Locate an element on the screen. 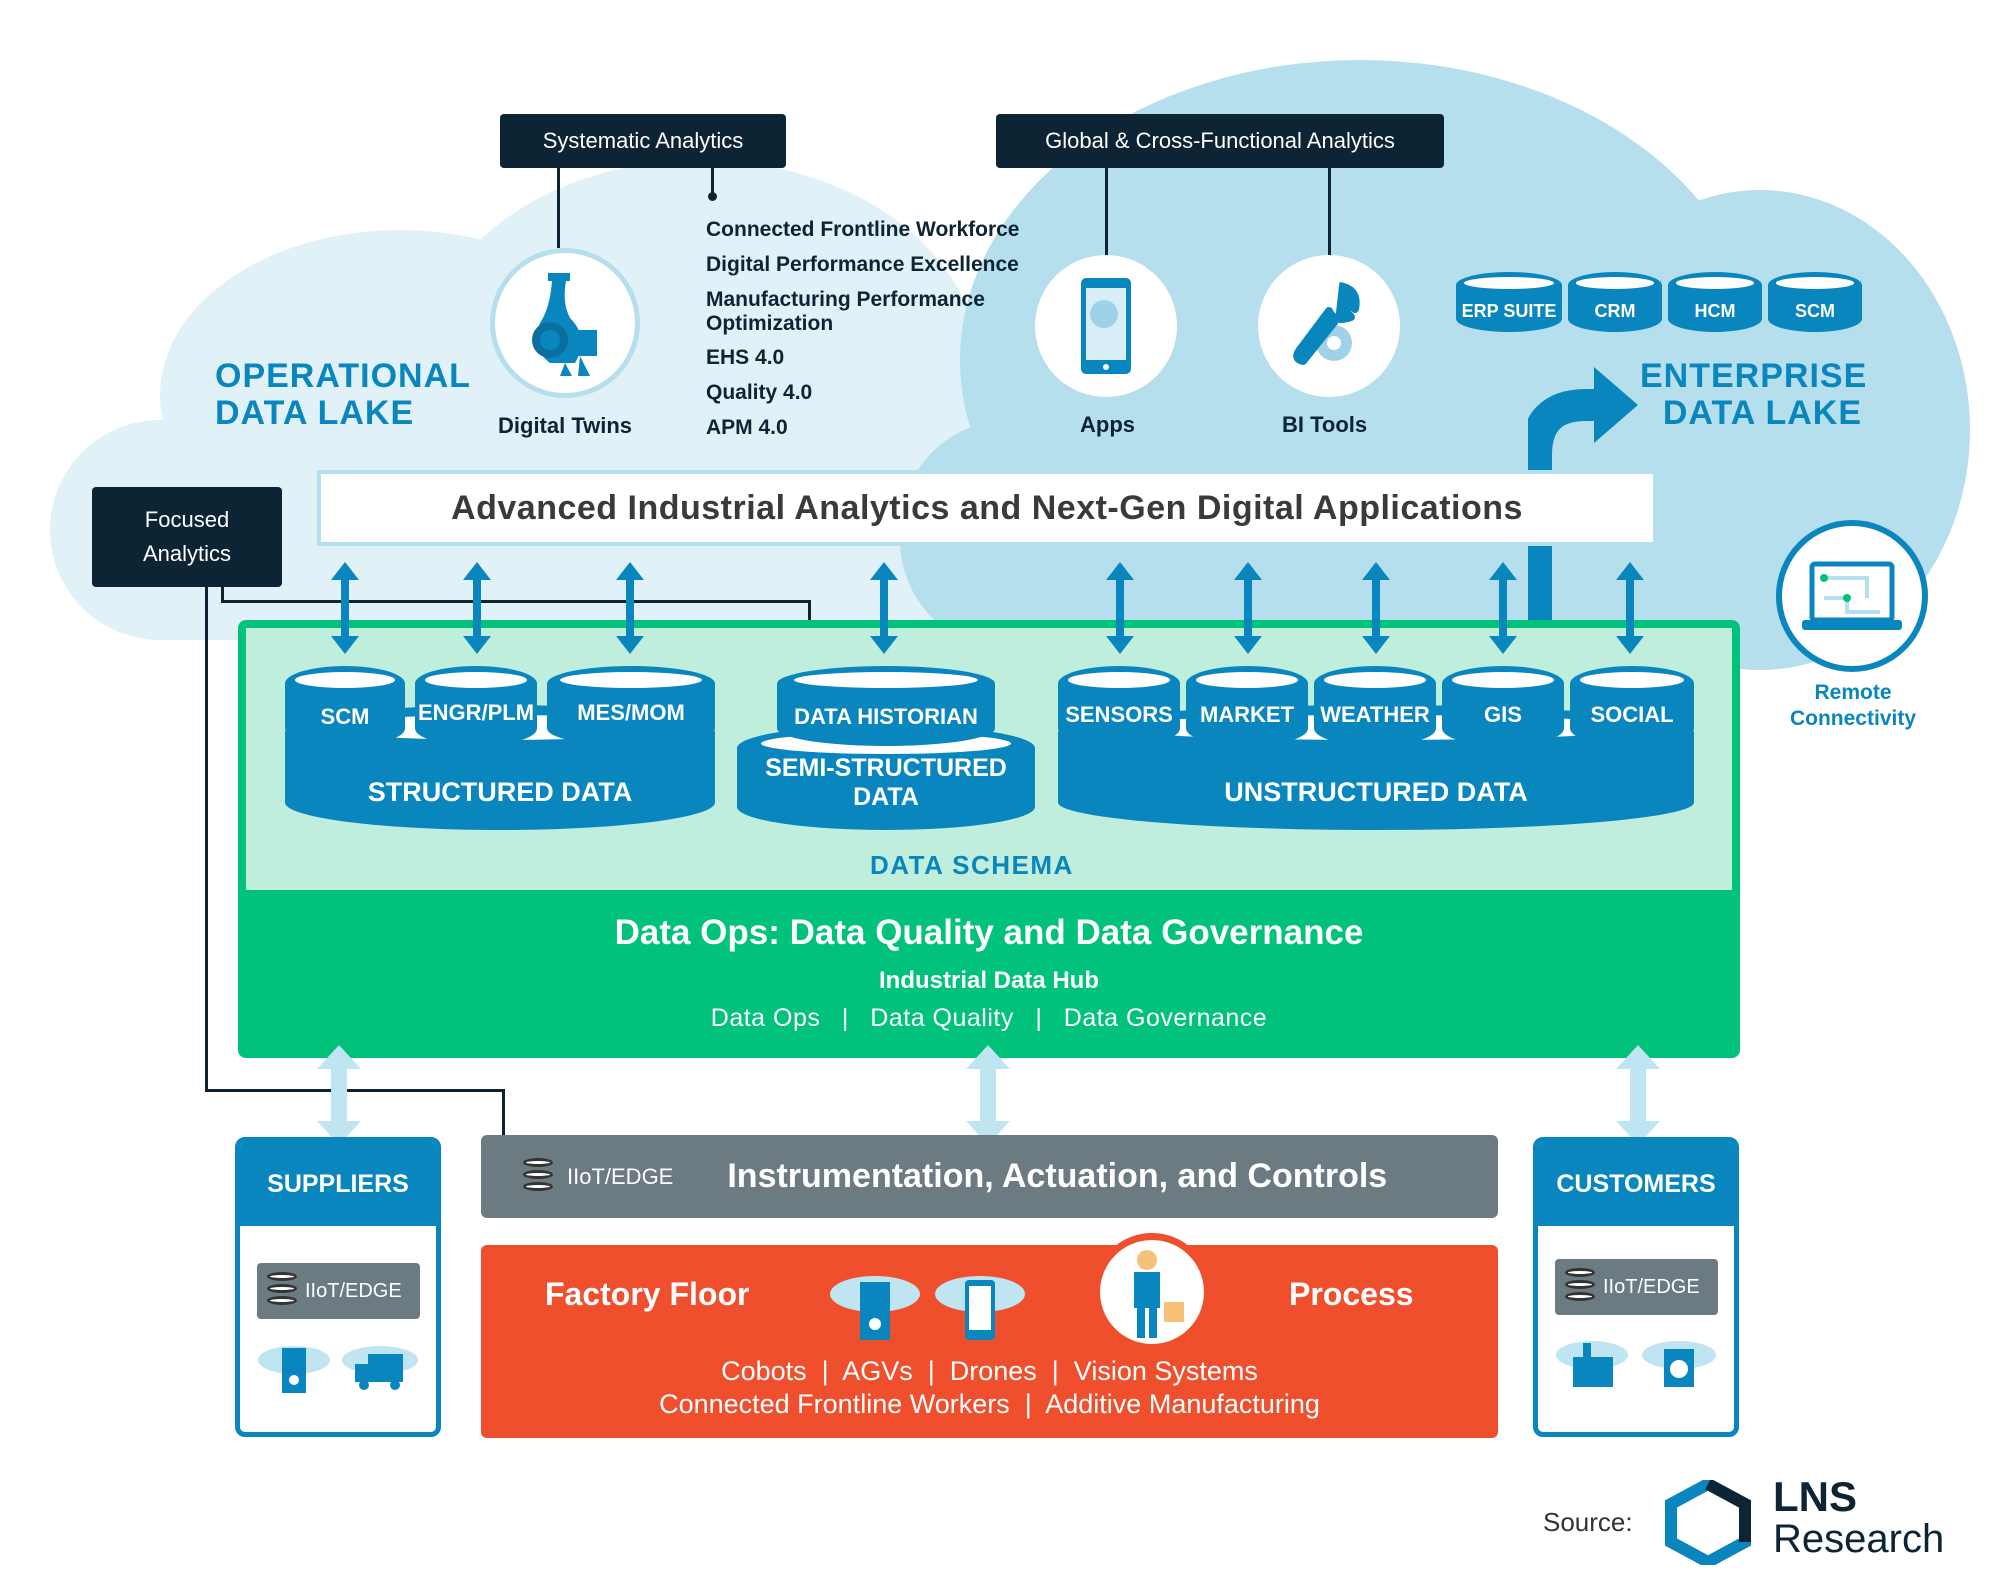 The width and height of the screenshot is (2000, 1590). enterprise-data-lake-label: ENTERPRISE DATA LAKE is located at coordinates (1753, 395).